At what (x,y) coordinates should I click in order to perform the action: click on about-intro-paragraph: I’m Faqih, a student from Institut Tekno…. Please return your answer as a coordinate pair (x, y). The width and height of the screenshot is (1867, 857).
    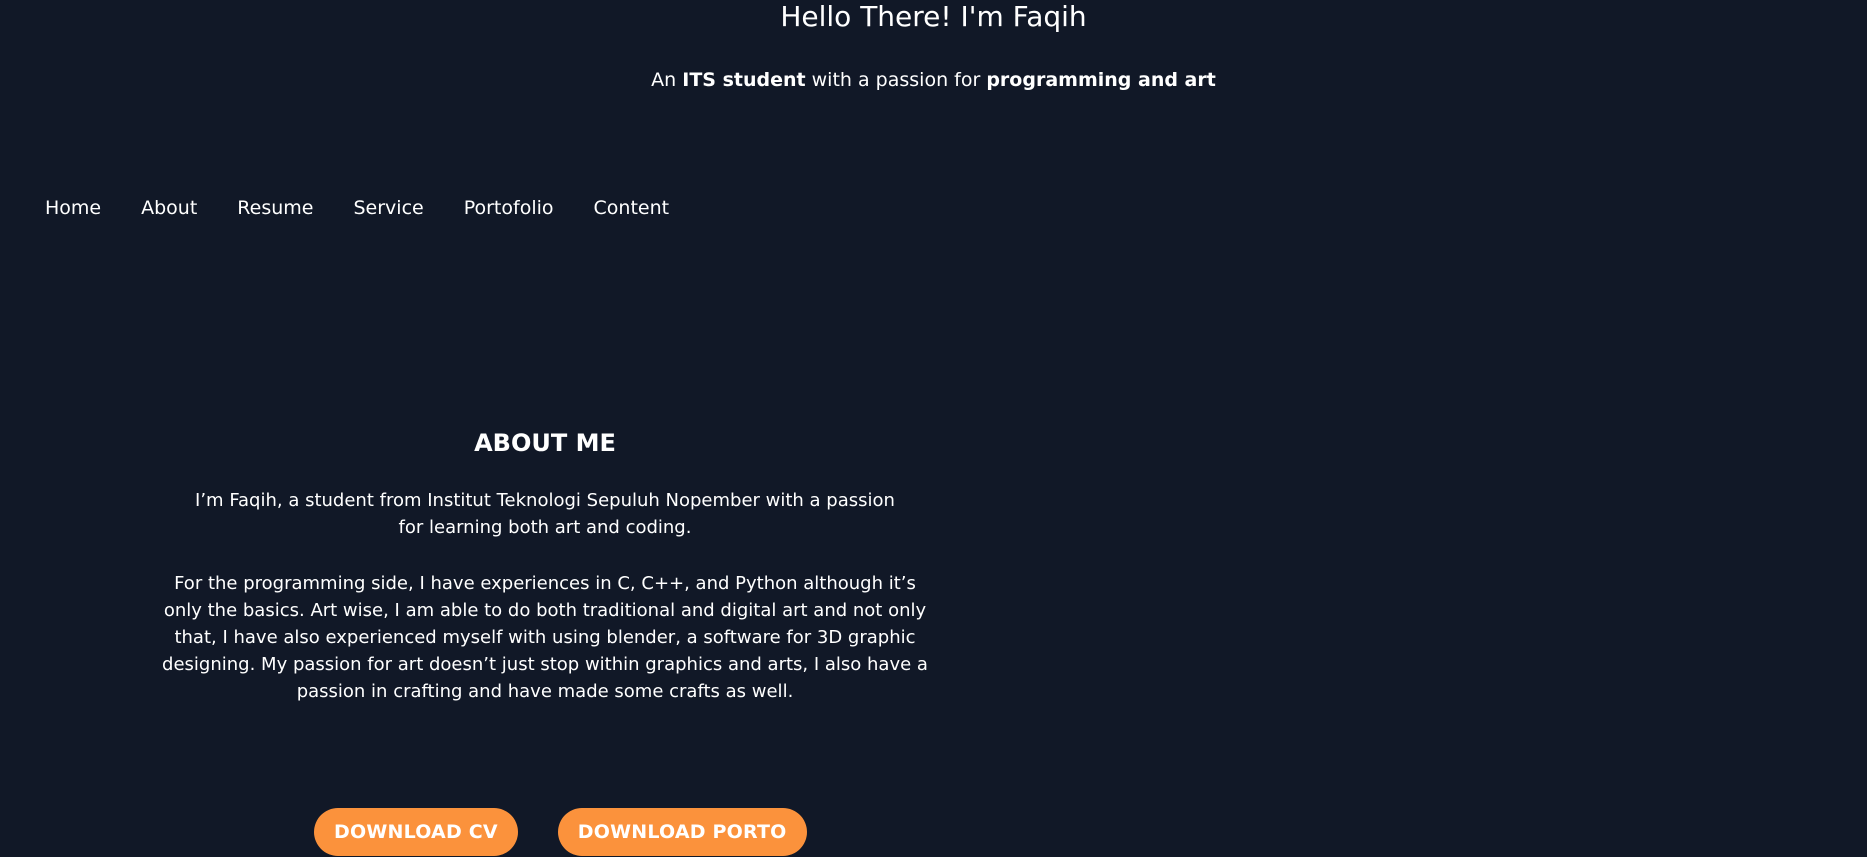
    Looking at the image, I should click on (545, 514).